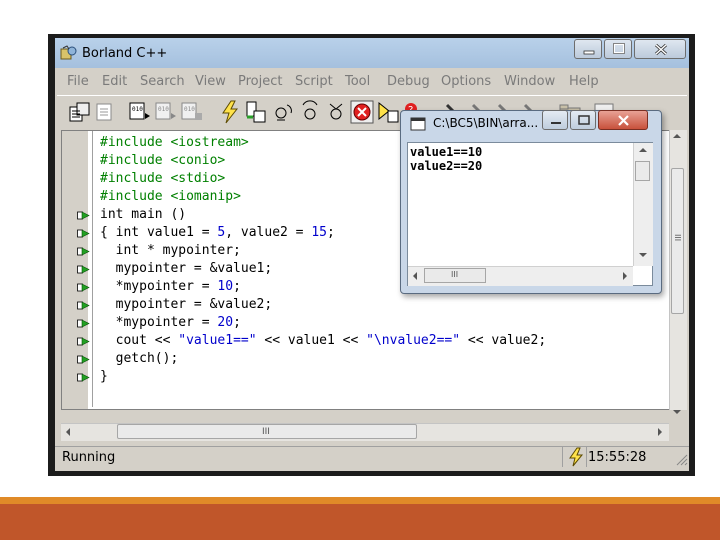  What do you see at coordinates (198, 160) in the screenshot?
I see `include-header: <conio>` at bounding box center [198, 160].